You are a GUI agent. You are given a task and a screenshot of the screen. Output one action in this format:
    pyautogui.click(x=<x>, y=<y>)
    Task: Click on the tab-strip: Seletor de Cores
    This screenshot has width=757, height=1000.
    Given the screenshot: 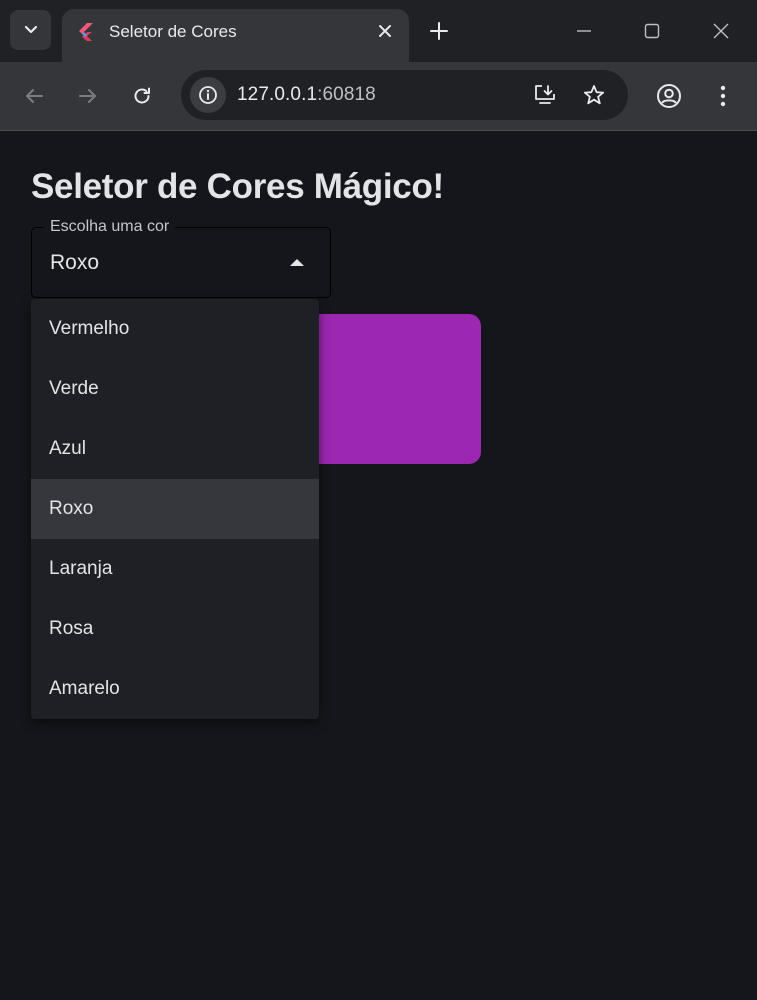 What is the action you would take?
    pyautogui.click(x=378, y=31)
    